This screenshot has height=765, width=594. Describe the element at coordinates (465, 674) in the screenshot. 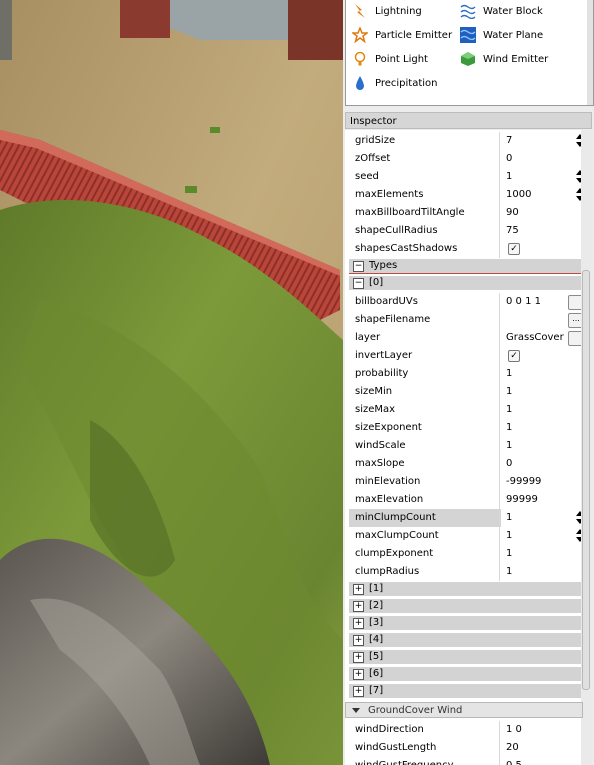

I see `group-type-collapsed: + [6]` at that location.